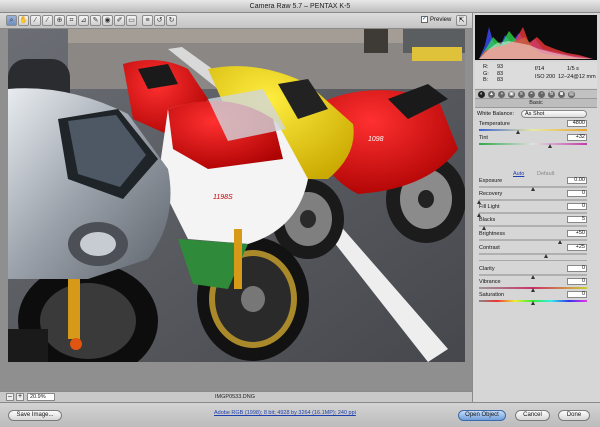  What do you see at coordinates (541, 94) in the screenshot?
I see `panel-tab-6-icon: ◔` at bounding box center [541, 94].